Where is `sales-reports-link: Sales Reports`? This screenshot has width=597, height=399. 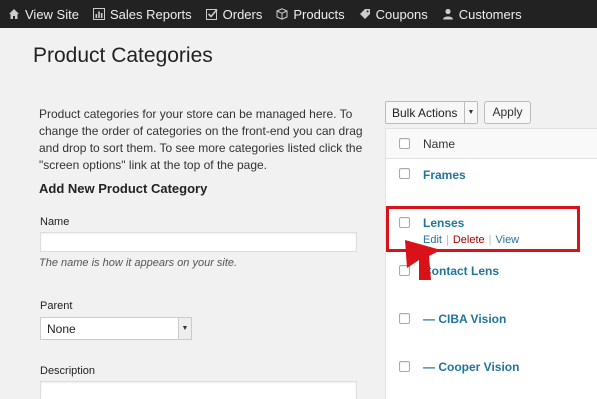
sales-reports-link: Sales Reports is located at coordinates (142, 14).